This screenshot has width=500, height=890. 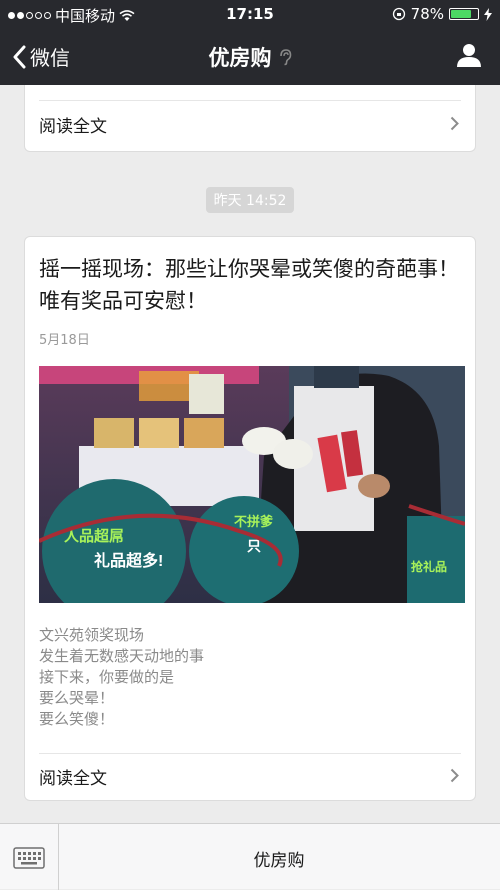 What do you see at coordinates (464, 14) in the screenshot?
I see `battery-icon` at bounding box center [464, 14].